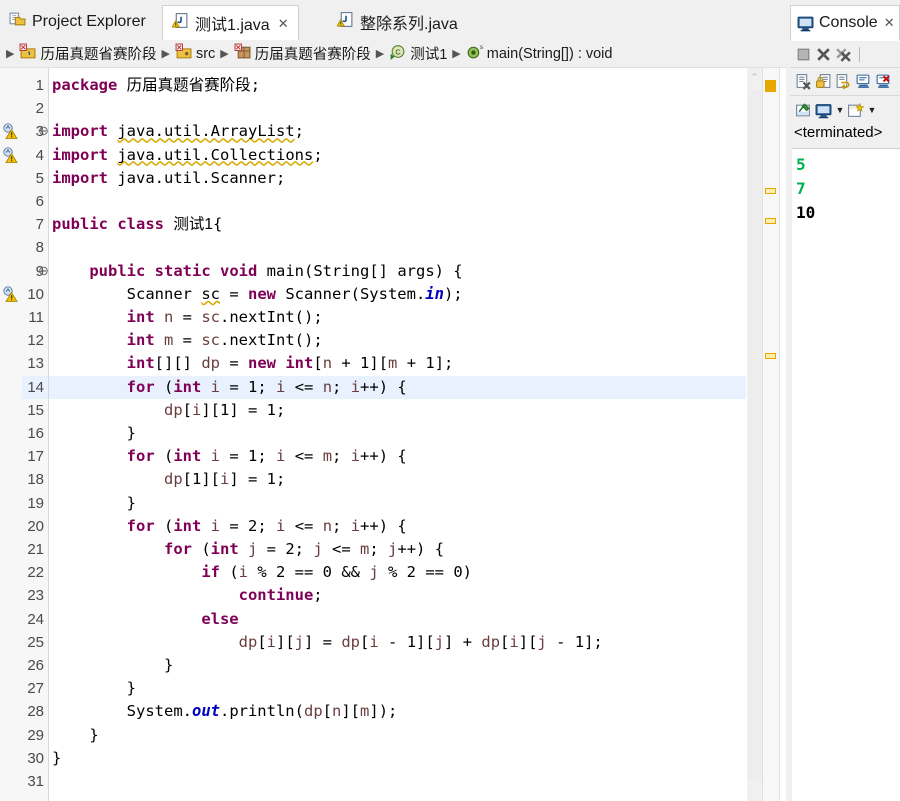 This screenshot has width=900, height=801. What do you see at coordinates (77, 22) in the screenshot?
I see `tab-project-explorer: Project Explorer` at bounding box center [77, 22].